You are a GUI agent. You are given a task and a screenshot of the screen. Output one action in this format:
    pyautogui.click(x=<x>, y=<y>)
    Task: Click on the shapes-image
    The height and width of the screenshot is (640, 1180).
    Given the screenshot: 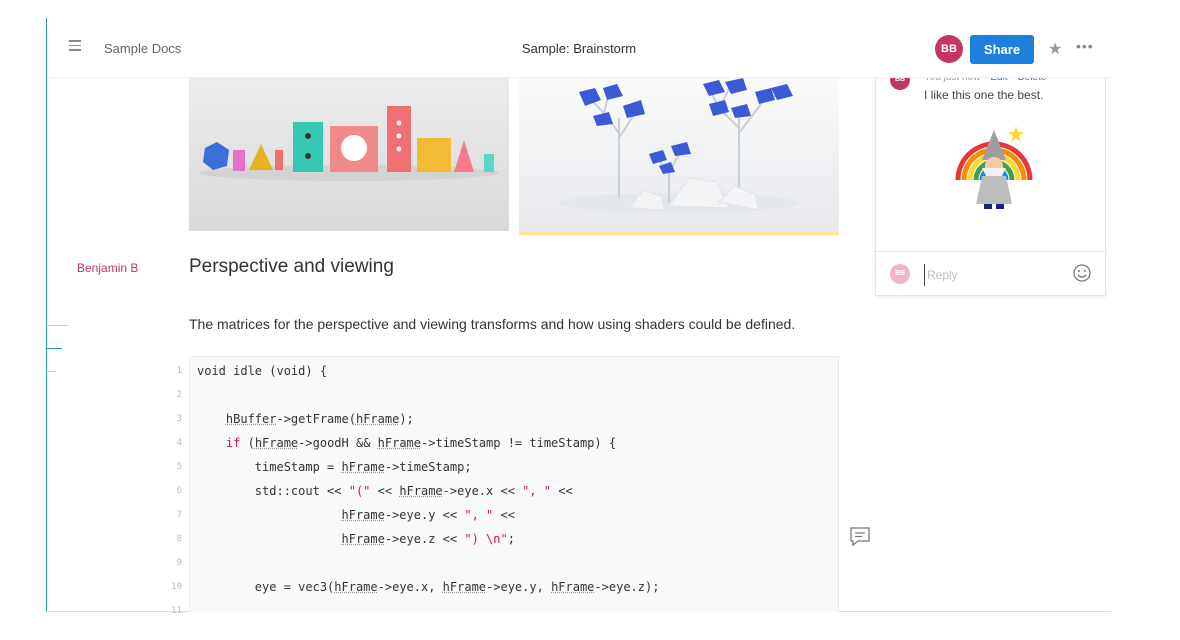 What is the action you would take?
    pyautogui.click(x=349, y=154)
    